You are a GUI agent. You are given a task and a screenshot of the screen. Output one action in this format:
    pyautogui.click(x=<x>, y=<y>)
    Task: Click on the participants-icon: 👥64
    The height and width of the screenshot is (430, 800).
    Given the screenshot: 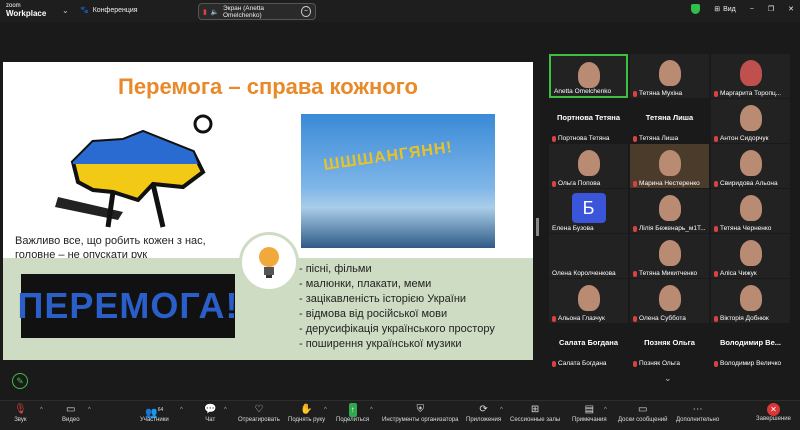 What is the action you would take?
    pyautogui.click(x=154, y=413)
    